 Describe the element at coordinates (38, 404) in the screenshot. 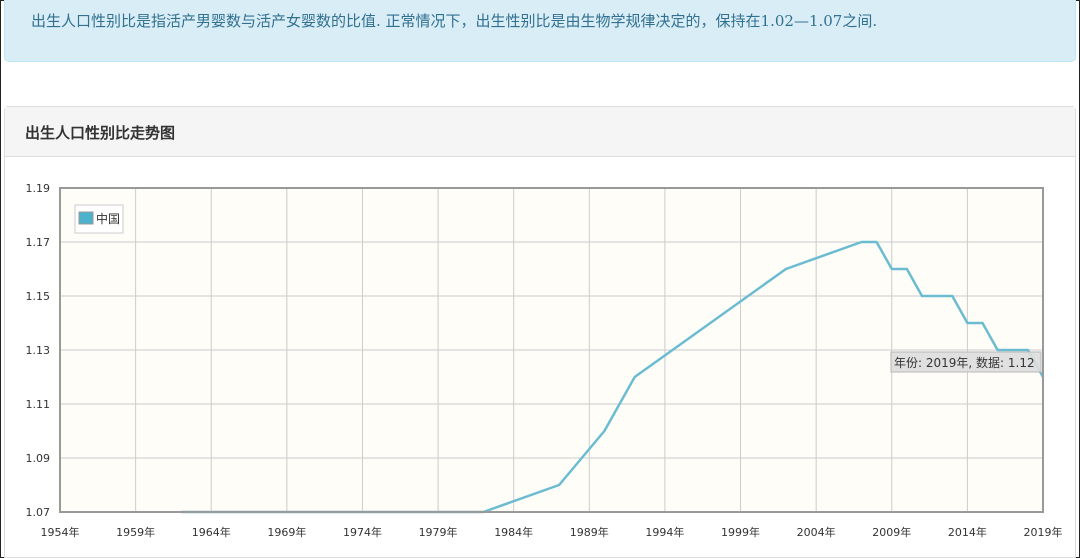

I see `y-tick-label: 1.11` at that location.